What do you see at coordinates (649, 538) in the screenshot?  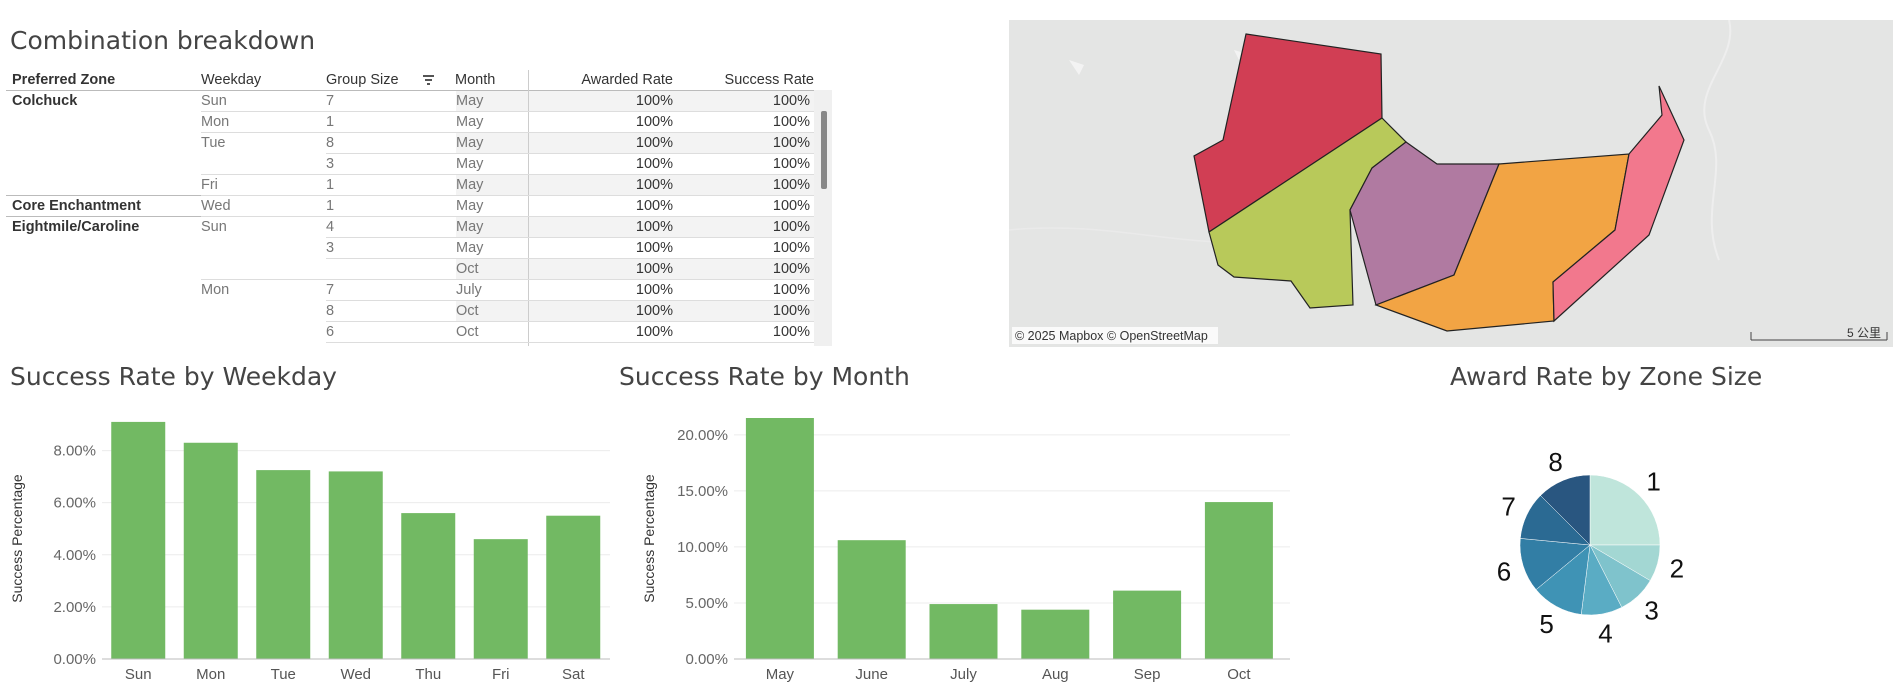 I see `y-axis-label: Success Percentage` at bounding box center [649, 538].